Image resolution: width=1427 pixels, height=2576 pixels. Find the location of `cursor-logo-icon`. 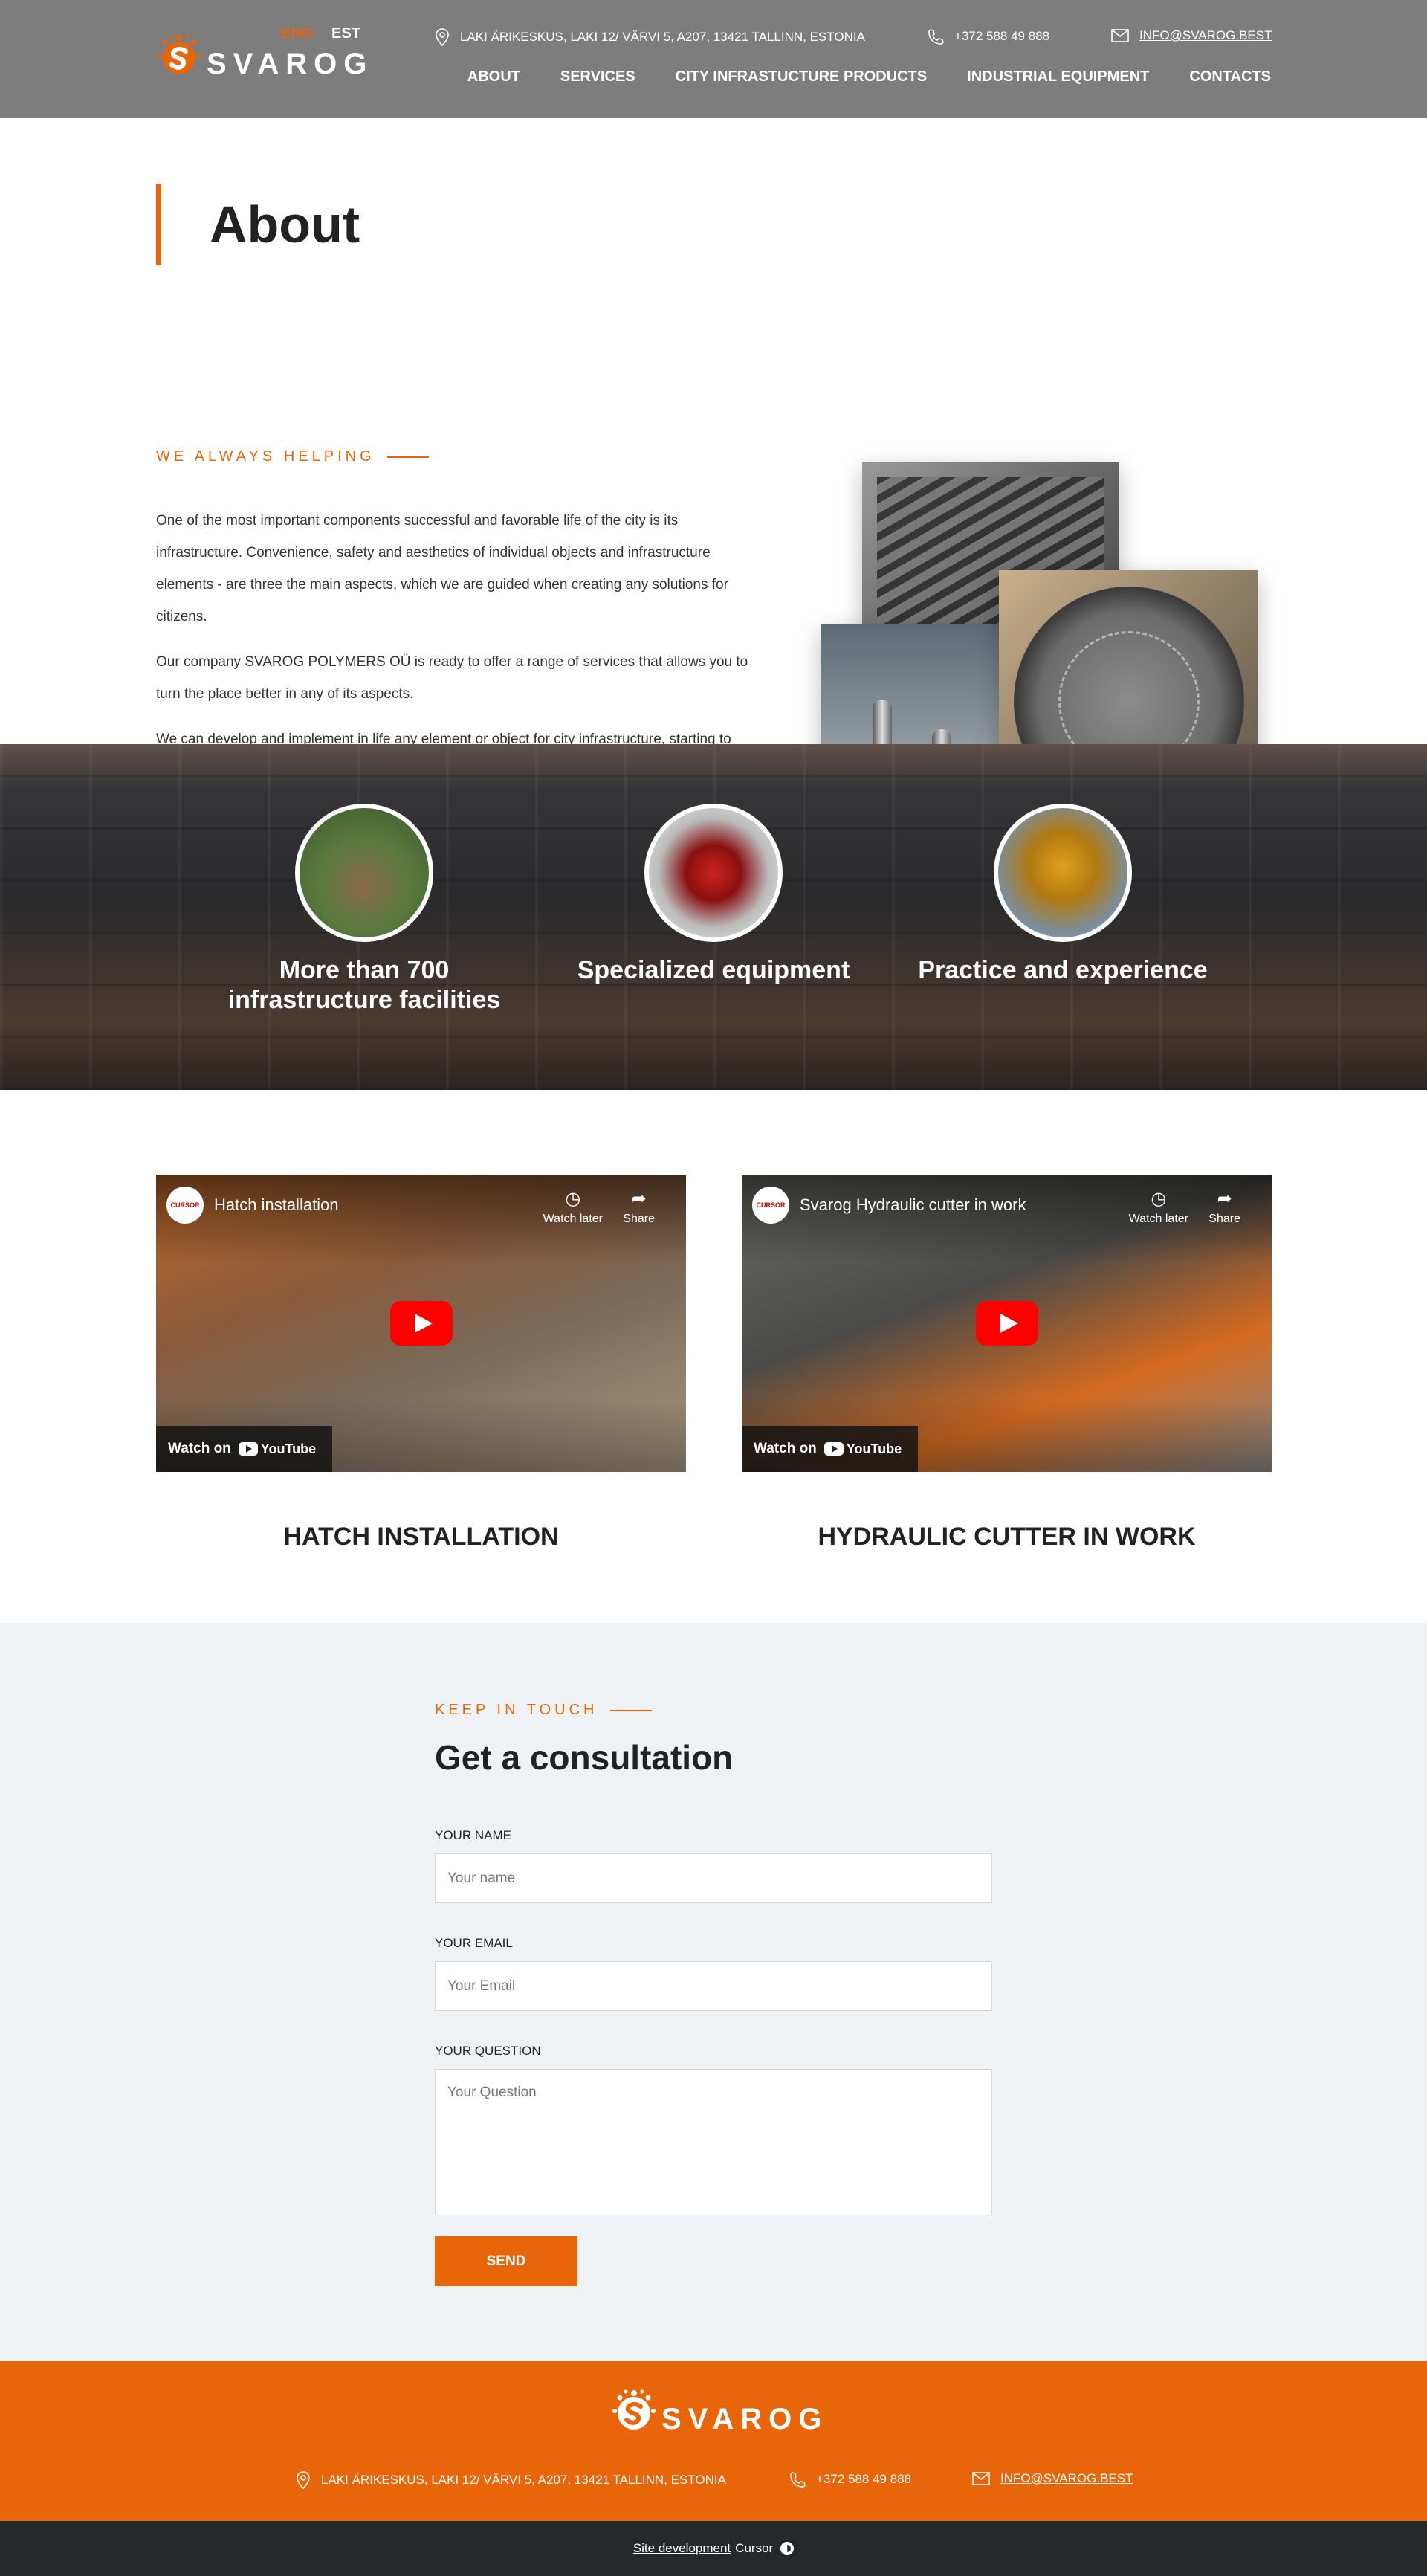

cursor-logo-icon is located at coordinates (788, 2548).